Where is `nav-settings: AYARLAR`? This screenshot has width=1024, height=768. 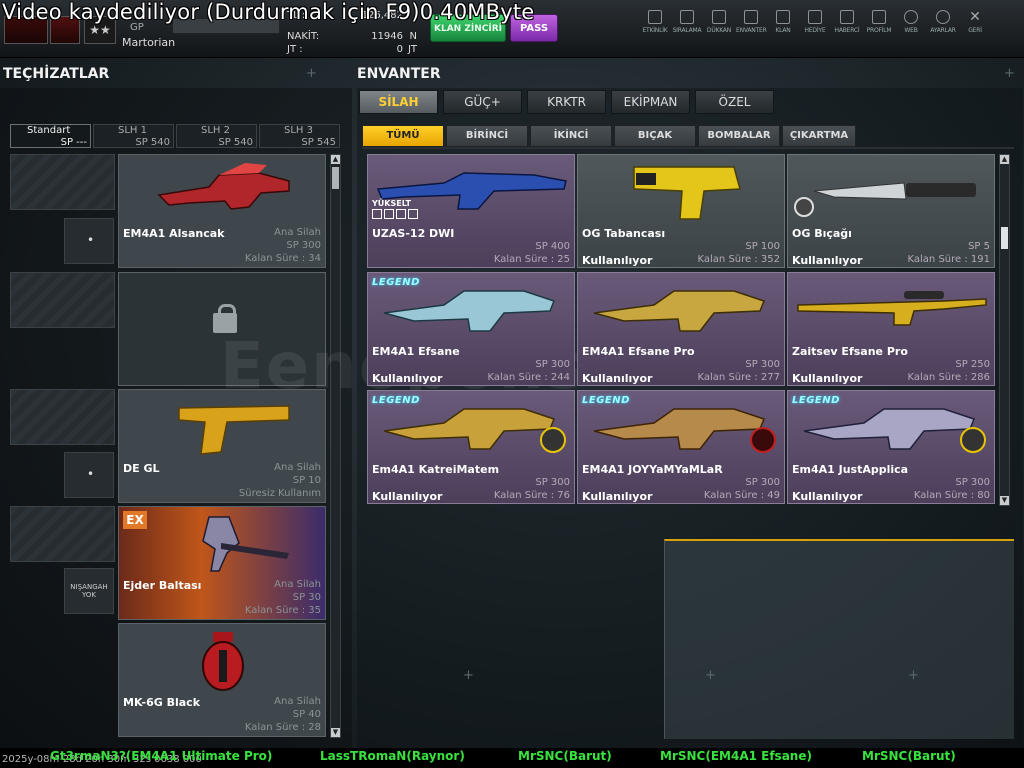 nav-settings: AYARLAR is located at coordinates (943, 28).